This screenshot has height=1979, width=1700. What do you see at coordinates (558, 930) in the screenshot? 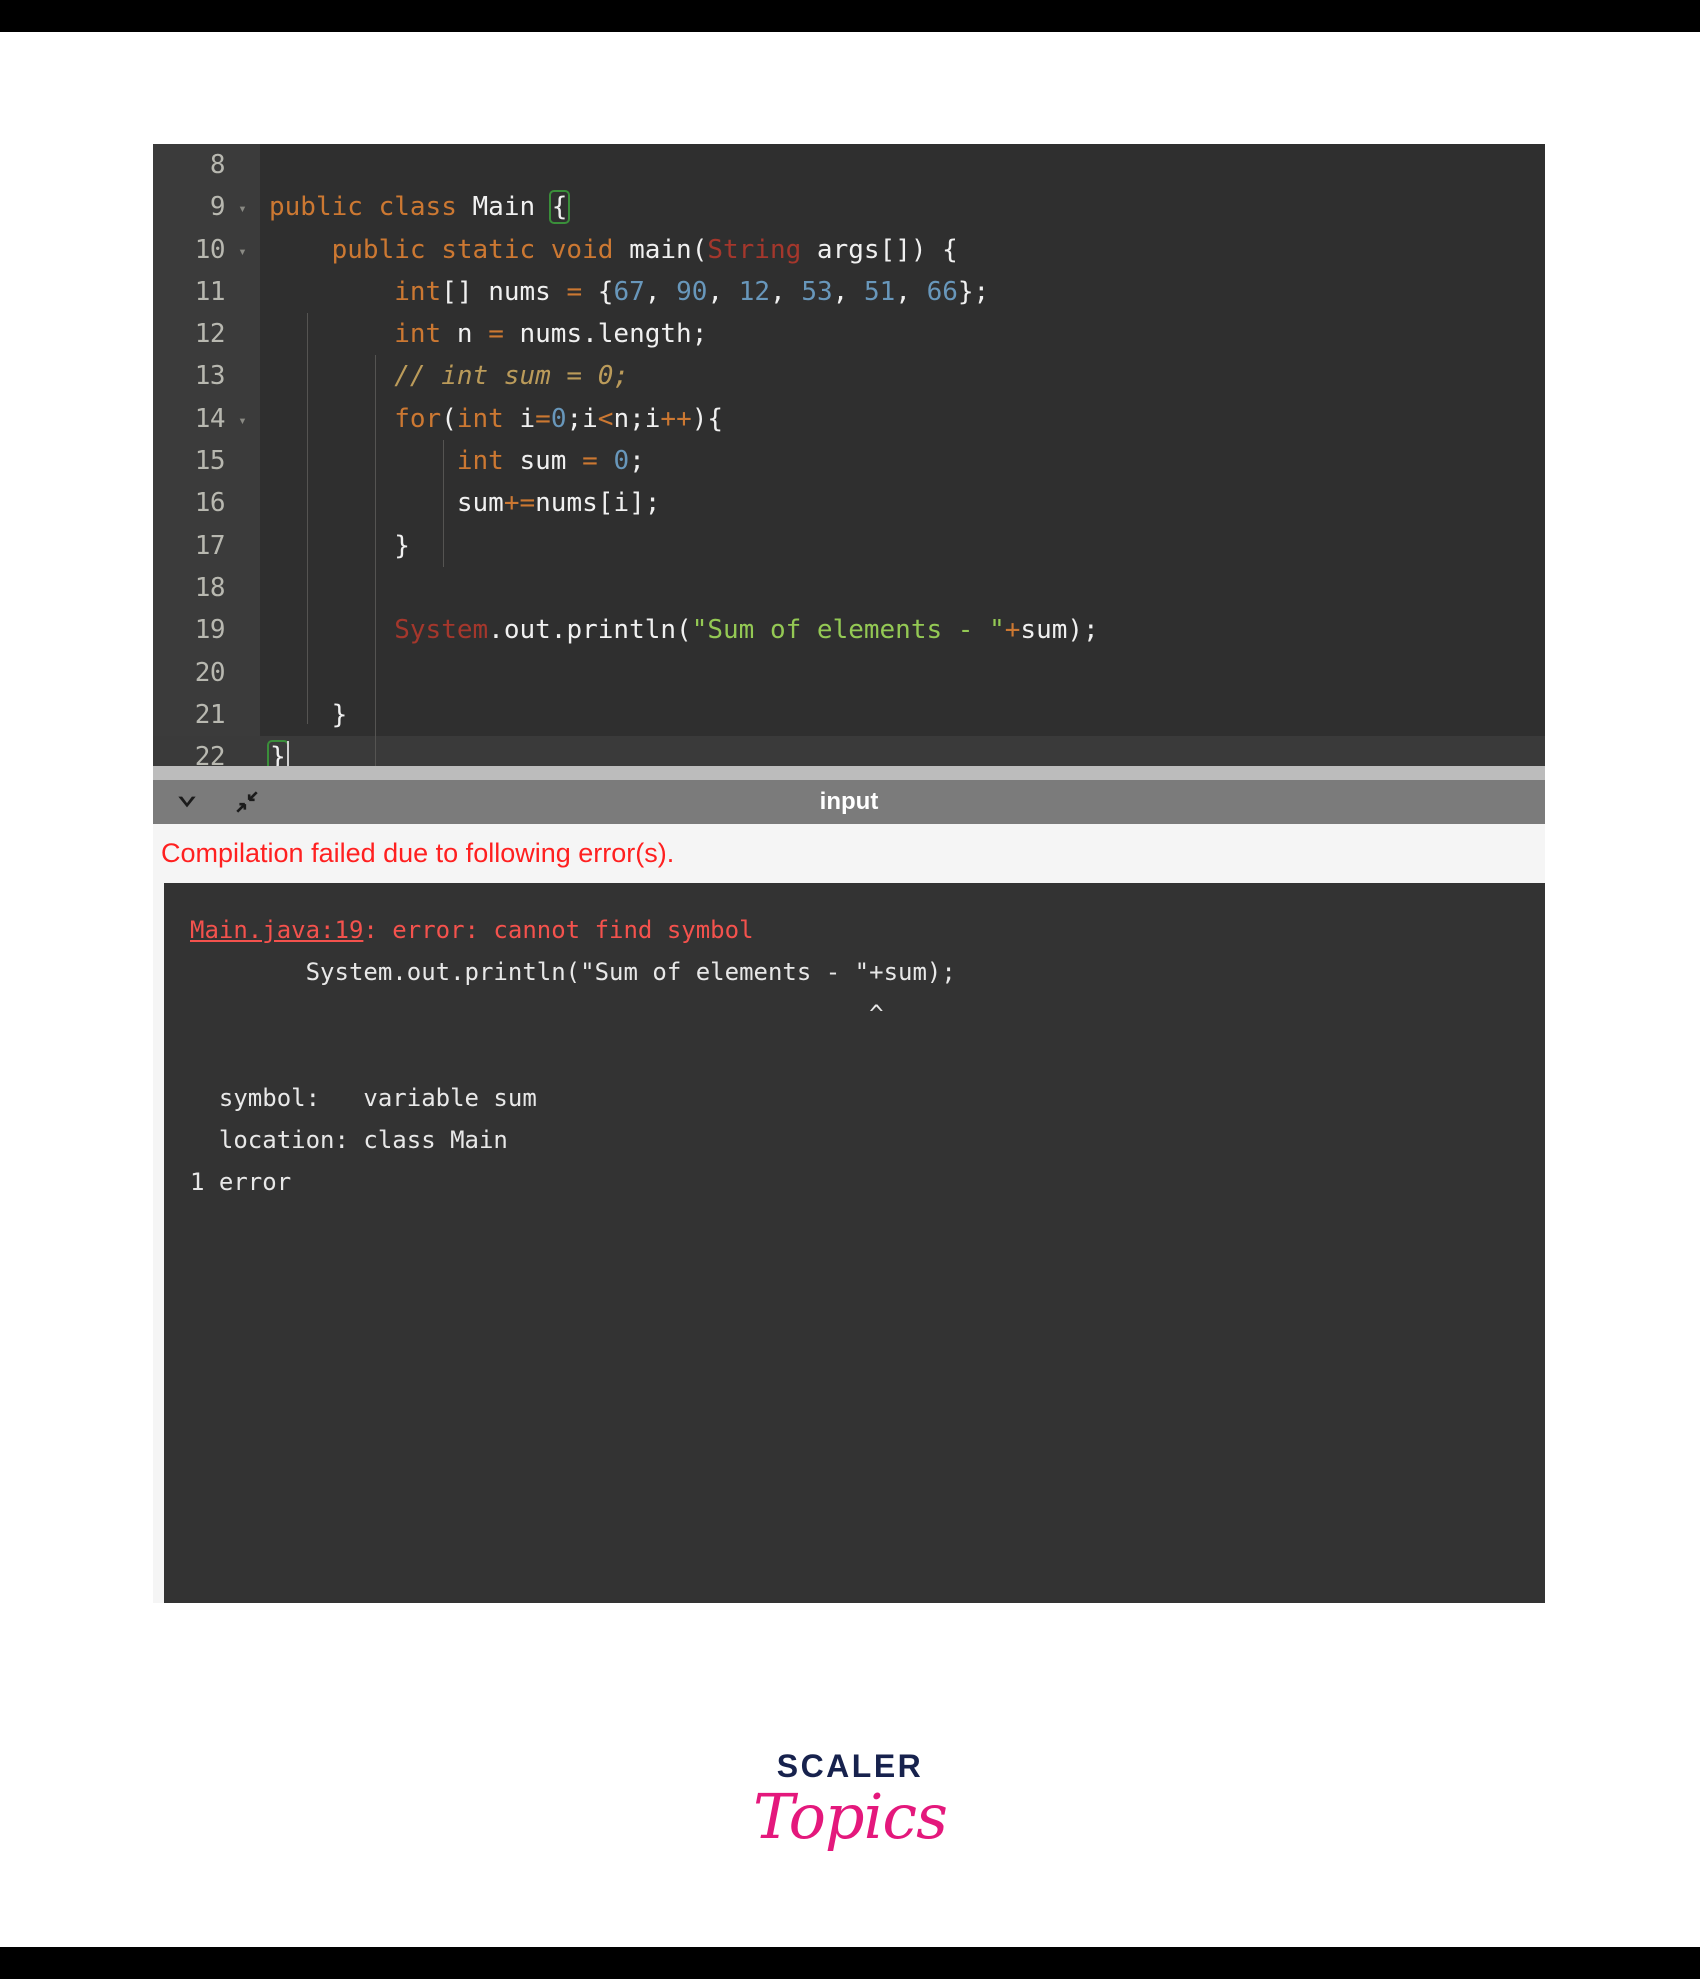
I see `console-text: : error: cannot find symbol` at bounding box center [558, 930].